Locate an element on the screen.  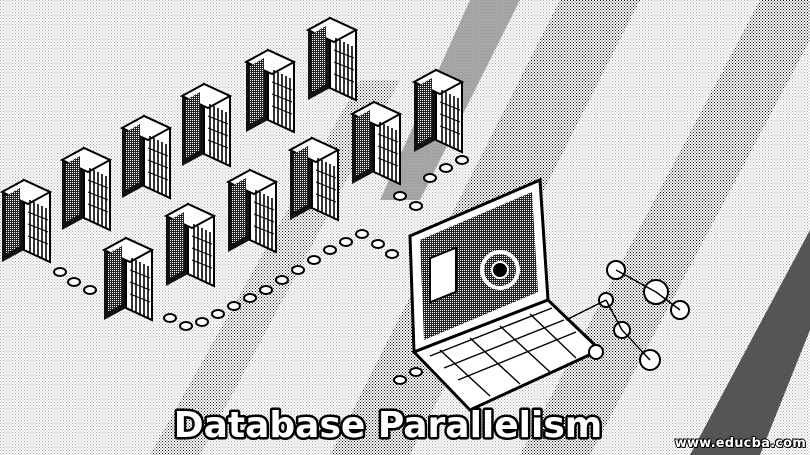
image-title: Database Parallelism is located at coordinates (388, 425).